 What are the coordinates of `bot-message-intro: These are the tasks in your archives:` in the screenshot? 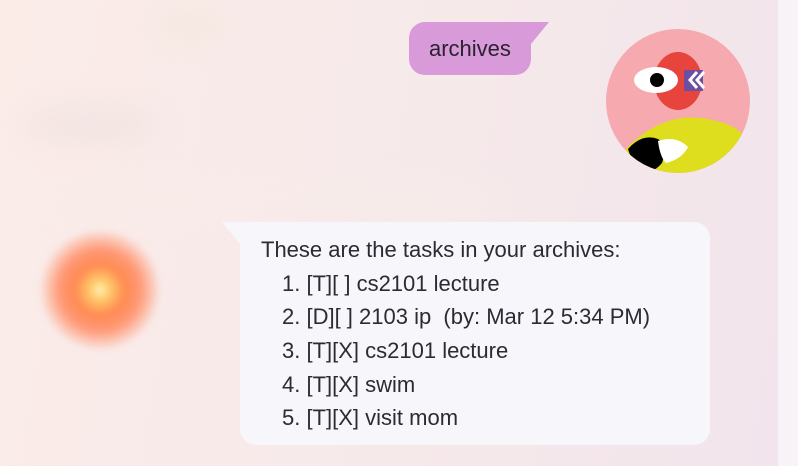 It's located at (441, 249).